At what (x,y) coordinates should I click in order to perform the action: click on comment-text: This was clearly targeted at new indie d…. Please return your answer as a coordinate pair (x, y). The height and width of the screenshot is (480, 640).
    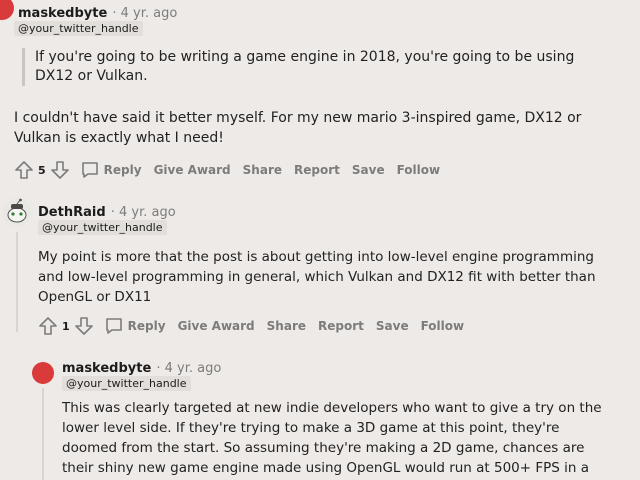
    Looking at the image, I should click on (332, 438).